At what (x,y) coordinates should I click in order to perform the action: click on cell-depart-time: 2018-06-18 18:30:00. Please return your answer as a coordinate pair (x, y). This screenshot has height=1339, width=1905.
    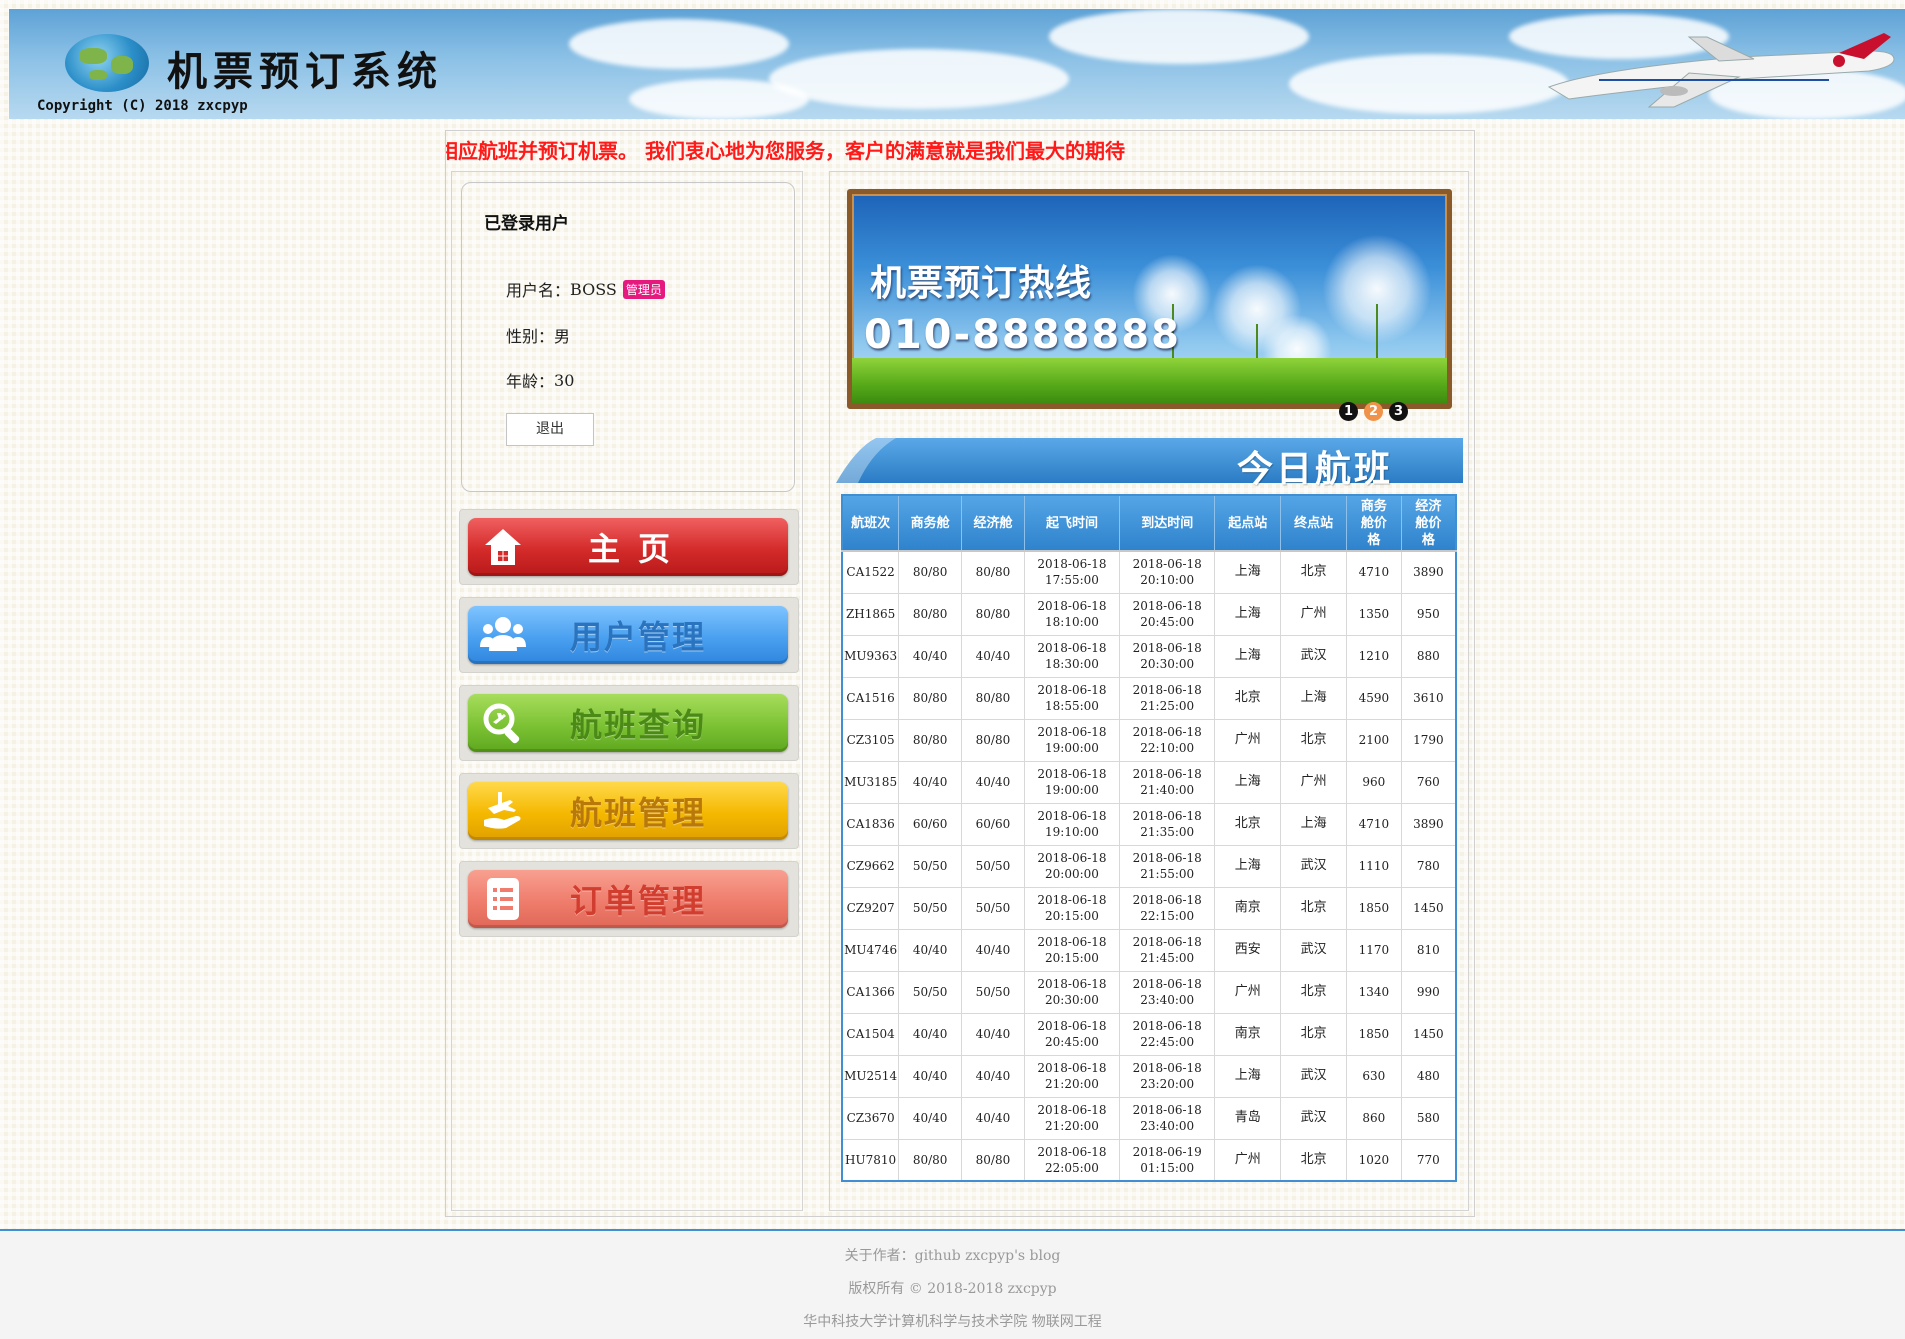
    Looking at the image, I should click on (1072, 655).